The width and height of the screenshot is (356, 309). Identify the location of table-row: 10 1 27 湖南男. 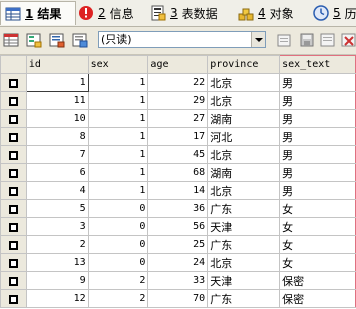
(178, 118).